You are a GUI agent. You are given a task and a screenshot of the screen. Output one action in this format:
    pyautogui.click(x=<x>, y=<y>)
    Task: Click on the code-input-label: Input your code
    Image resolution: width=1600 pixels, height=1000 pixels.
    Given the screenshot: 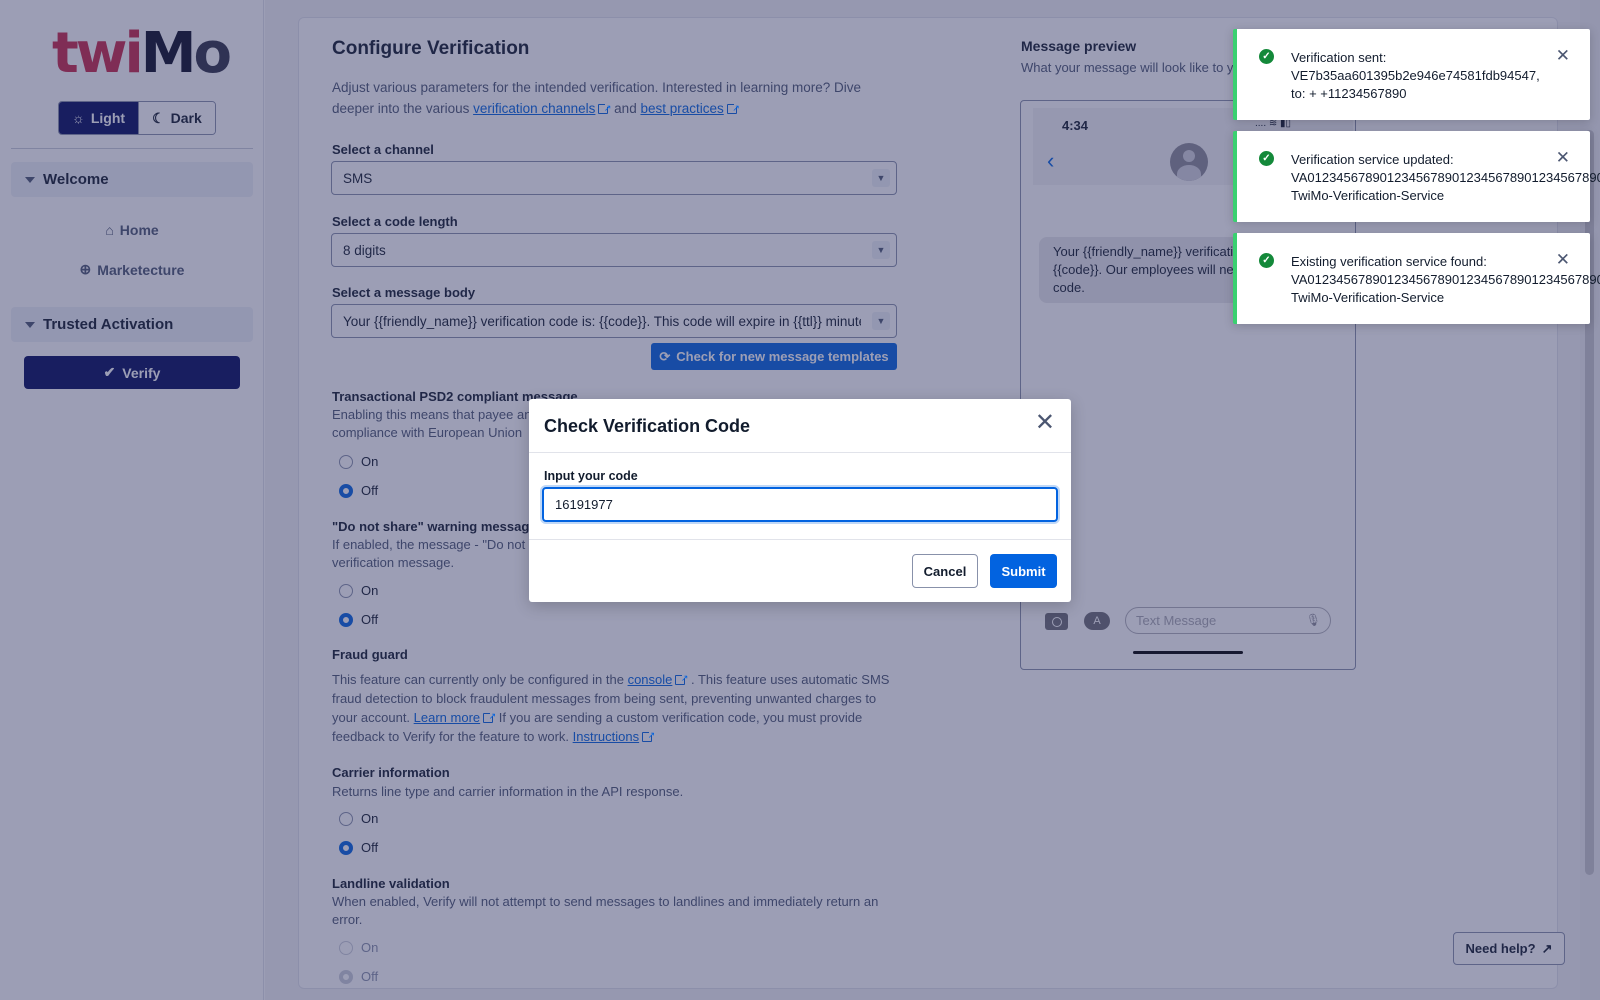 What is the action you would take?
    pyautogui.click(x=591, y=476)
    